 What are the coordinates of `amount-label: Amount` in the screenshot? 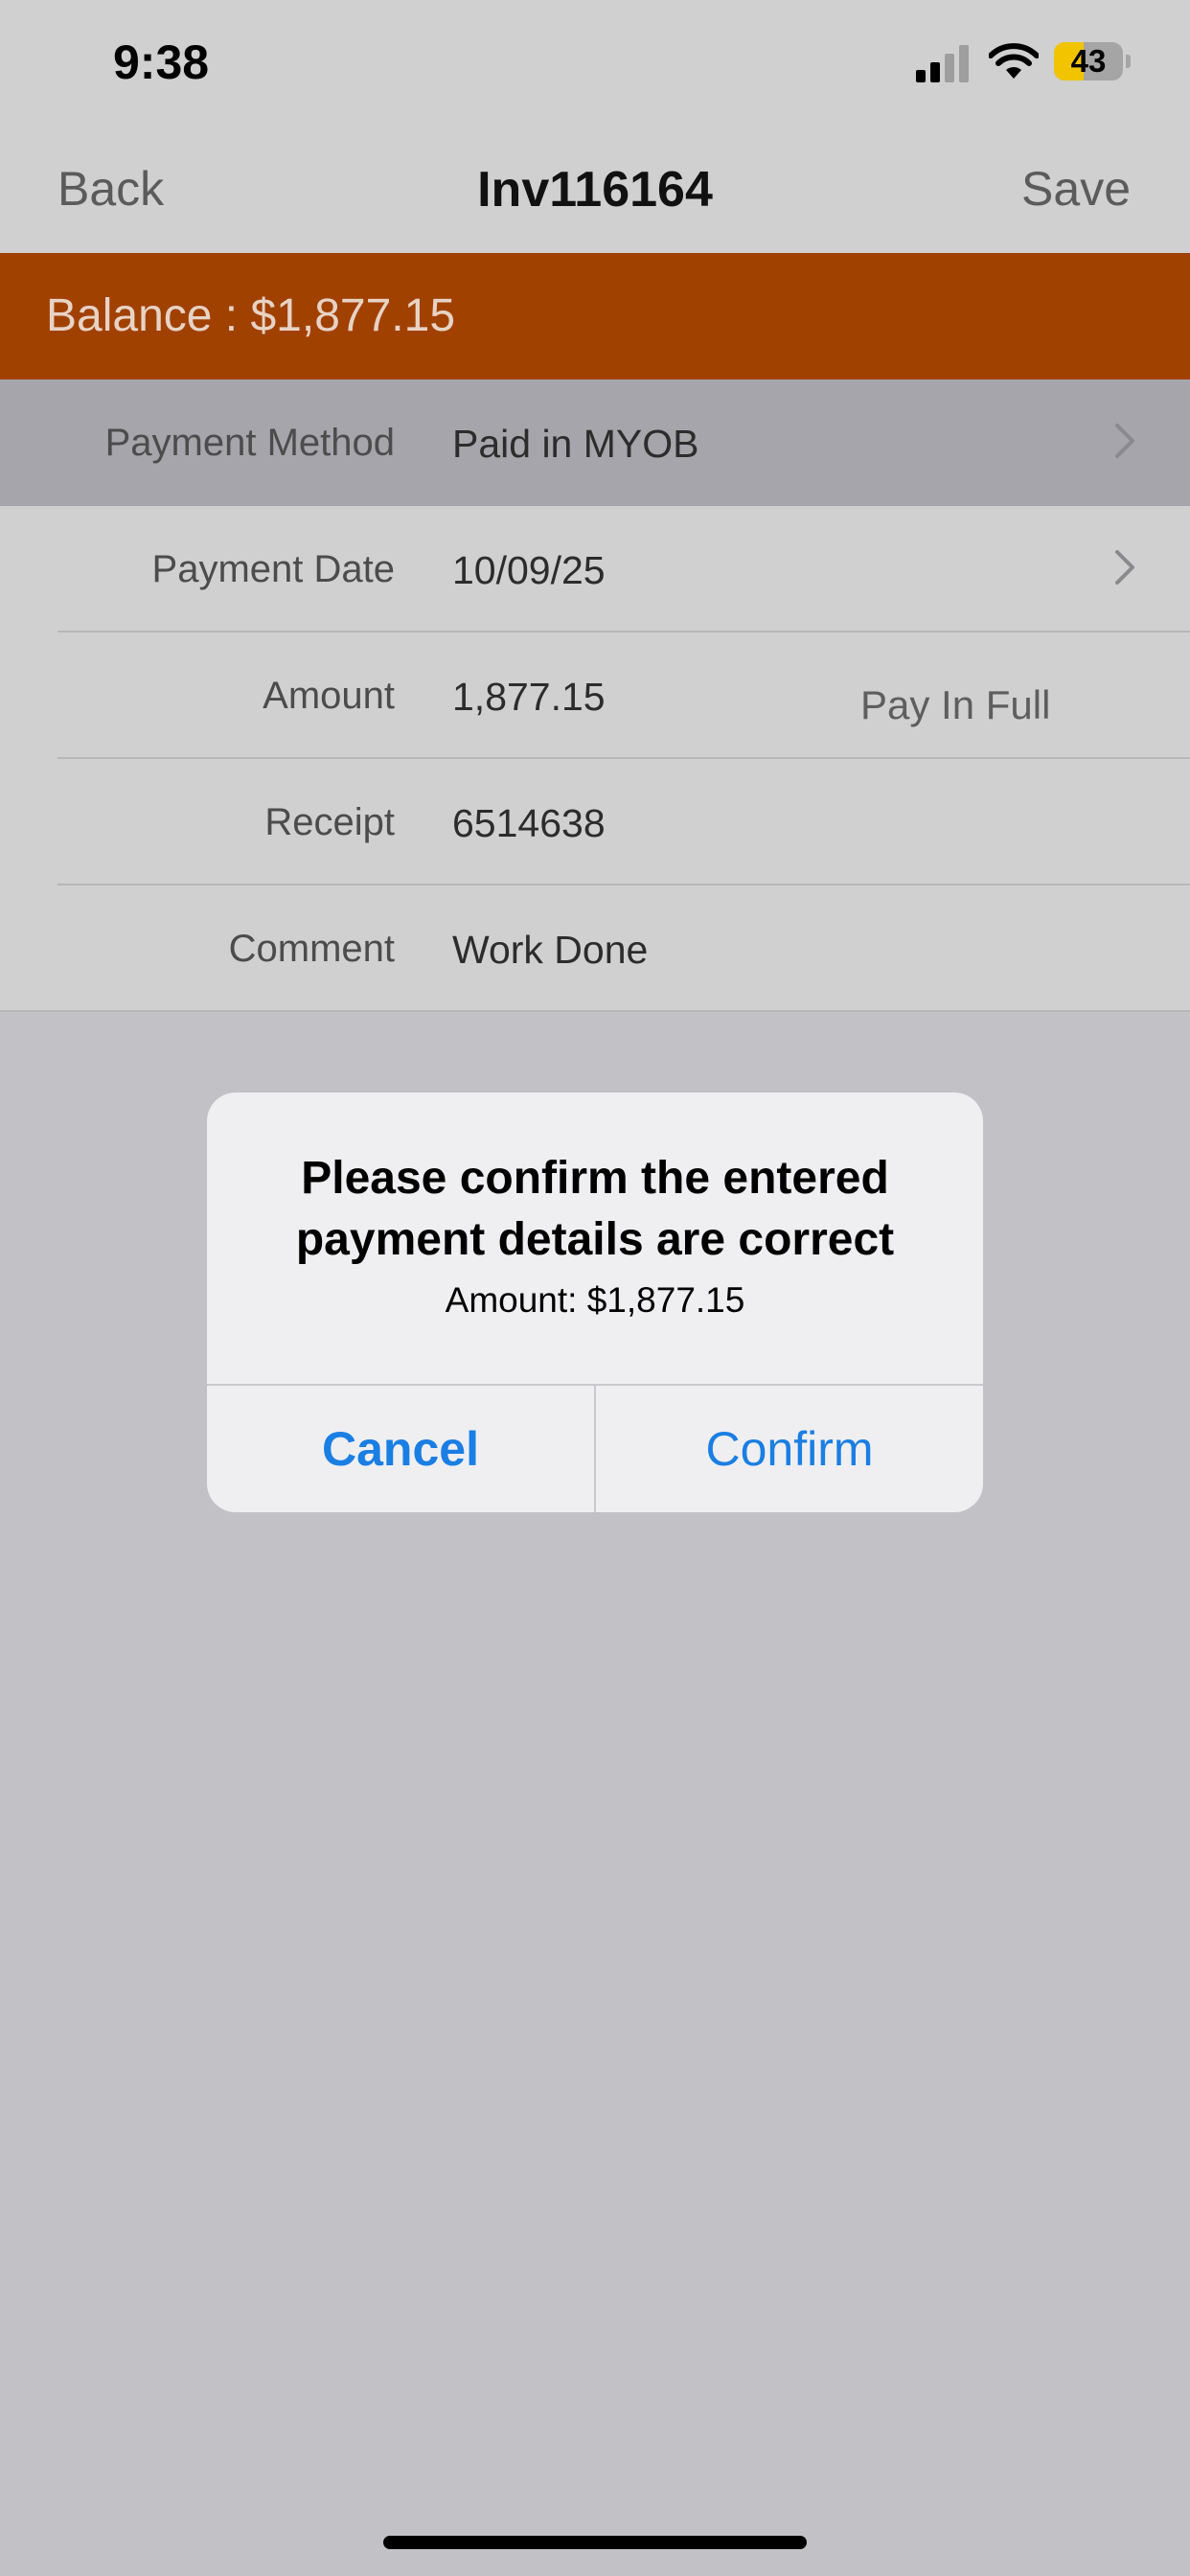 It's located at (329, 696).